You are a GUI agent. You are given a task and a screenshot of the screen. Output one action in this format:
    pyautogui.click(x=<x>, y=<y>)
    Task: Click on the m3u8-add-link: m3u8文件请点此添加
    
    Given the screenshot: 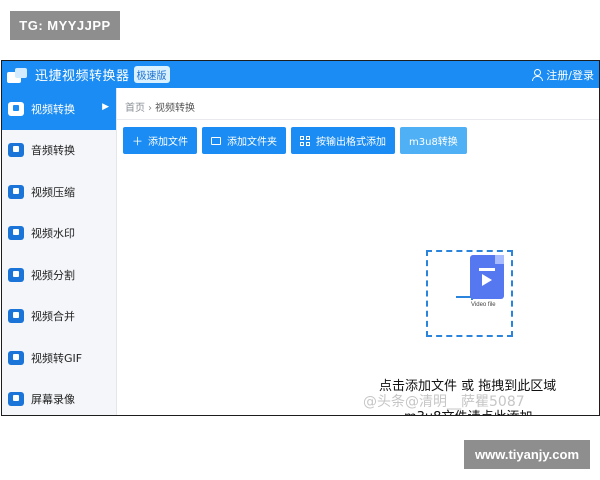 What is the action you would take?
    pyautogui.click(x=468, y=410)
    